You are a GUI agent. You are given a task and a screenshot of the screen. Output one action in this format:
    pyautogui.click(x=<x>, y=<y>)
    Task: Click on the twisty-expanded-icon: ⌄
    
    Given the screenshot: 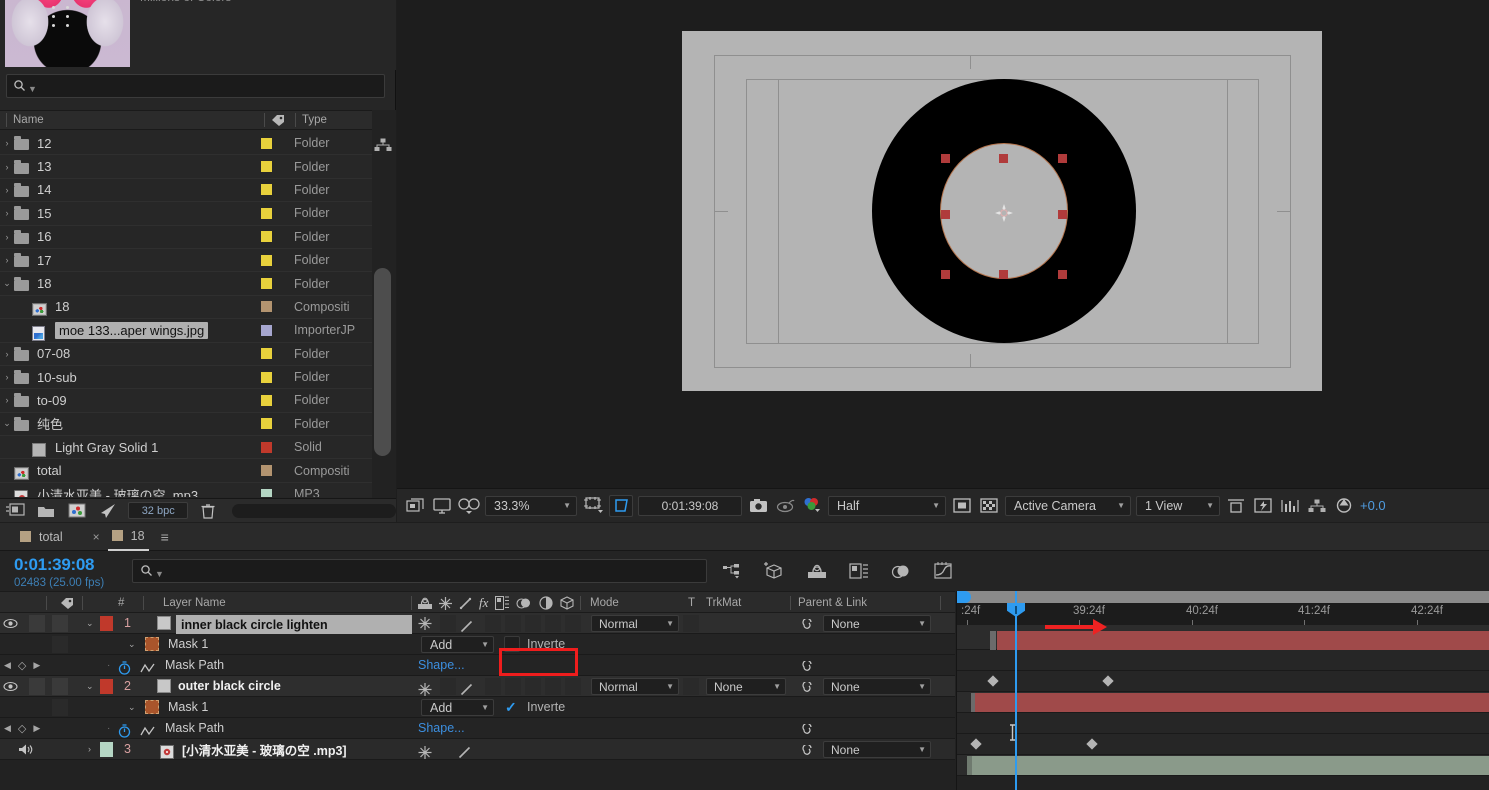 What is the action you would take?
    pyautogui.click(x=7, y=423)
    